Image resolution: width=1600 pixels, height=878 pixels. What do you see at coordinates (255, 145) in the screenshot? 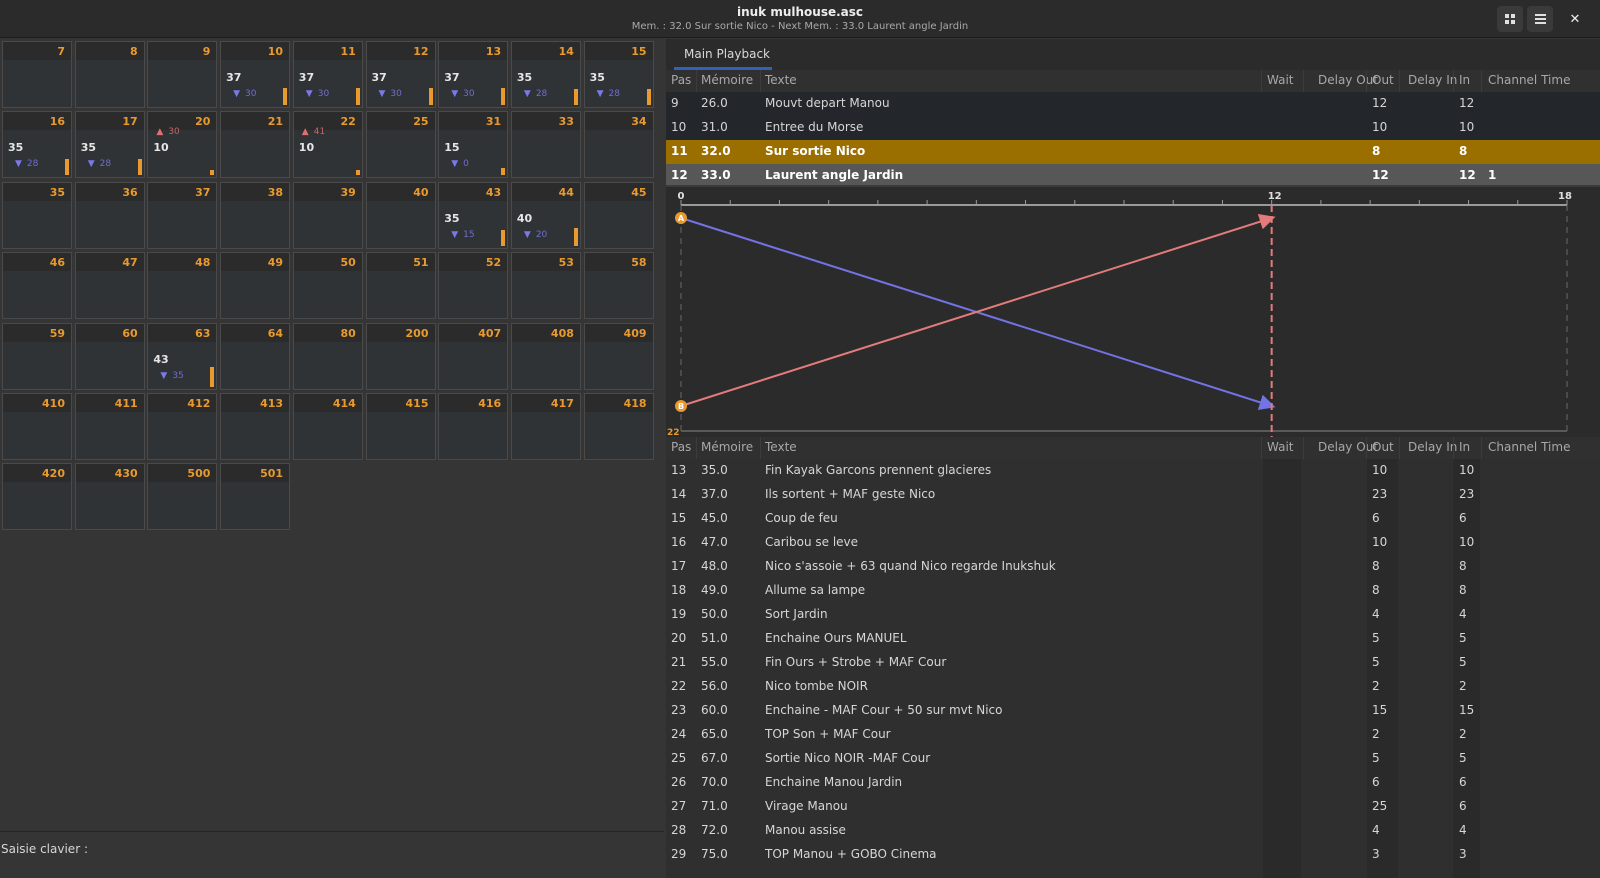
I see `channel-tile: 21` at bounding box center [255, 145].